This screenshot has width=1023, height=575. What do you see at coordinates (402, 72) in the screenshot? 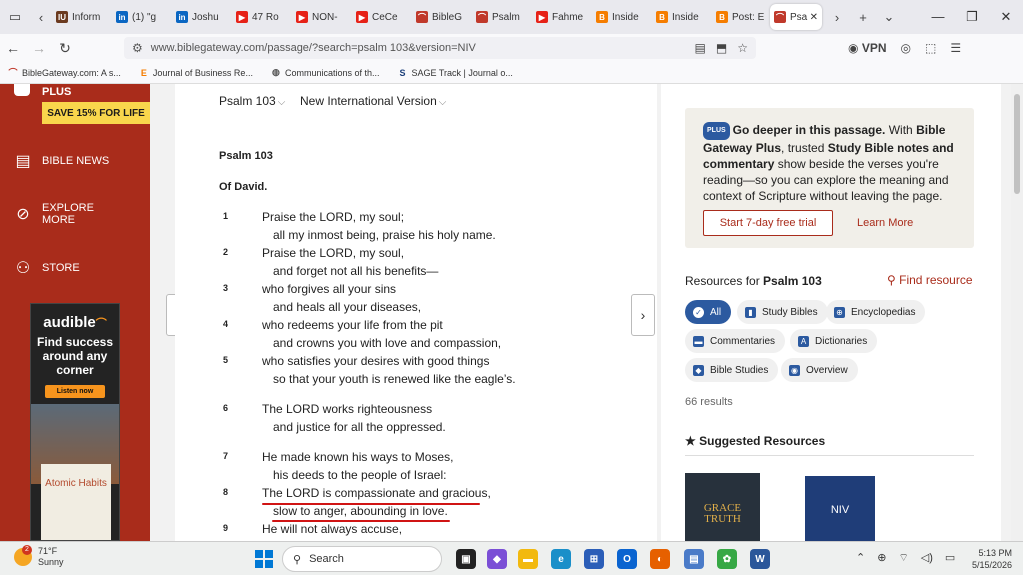
I see `bookmark-favicon: S` at bounding box center [402, 72].